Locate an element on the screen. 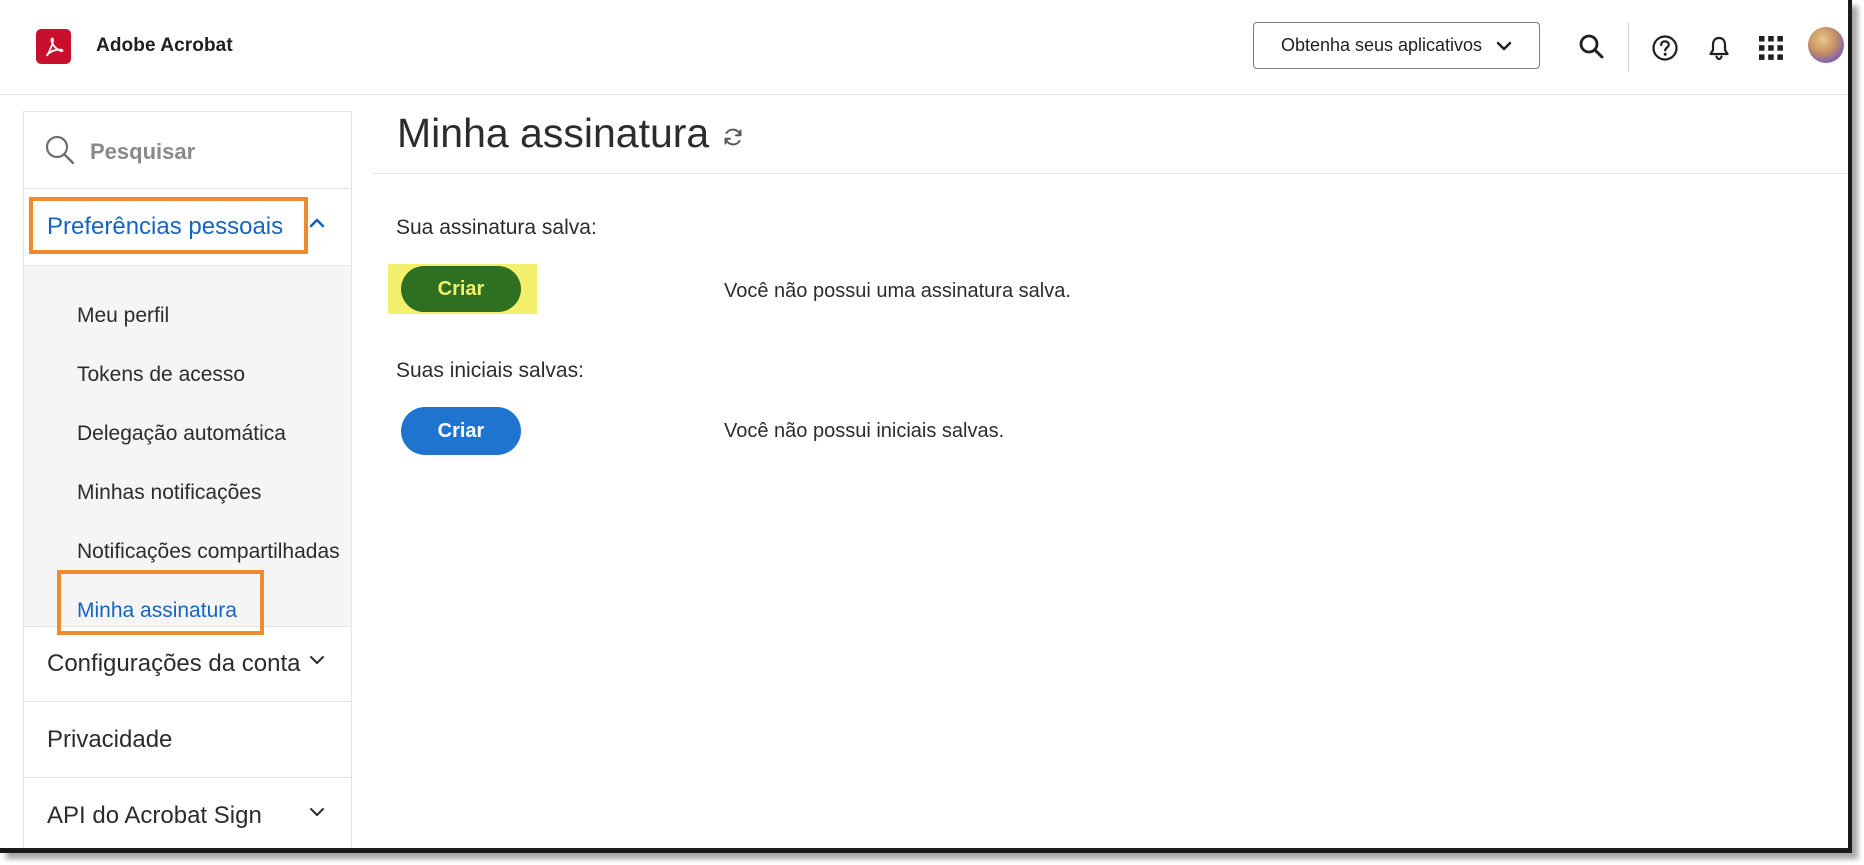  get-apps-label: Obtenha seus aplicativos is located at coordinates (1381, 45).